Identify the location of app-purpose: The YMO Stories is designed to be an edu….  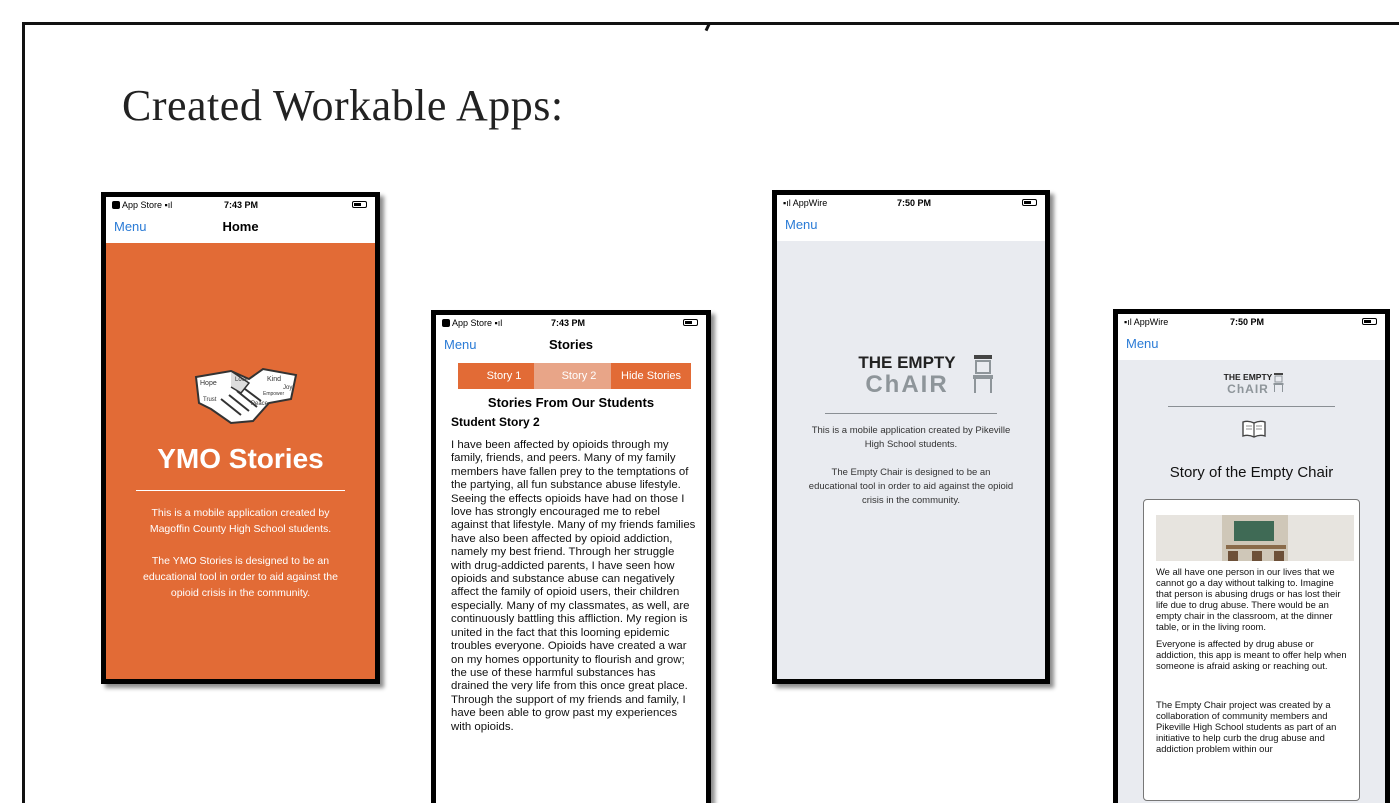
(240, 577).